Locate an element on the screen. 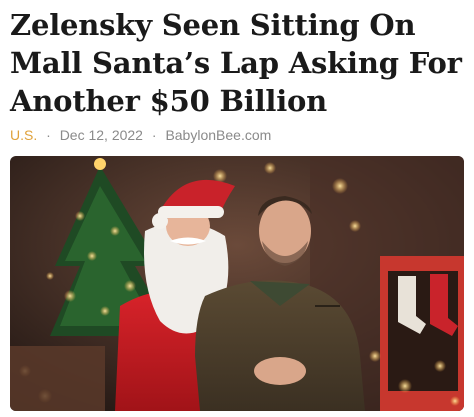 This screenshot has height=417, width=474. source-label: BabylonBee.com is located at coordinates (218, 135).